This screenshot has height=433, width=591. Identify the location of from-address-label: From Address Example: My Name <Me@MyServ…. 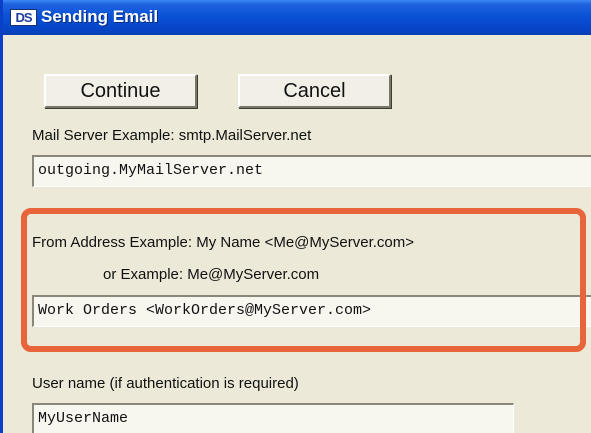
(223, 242).